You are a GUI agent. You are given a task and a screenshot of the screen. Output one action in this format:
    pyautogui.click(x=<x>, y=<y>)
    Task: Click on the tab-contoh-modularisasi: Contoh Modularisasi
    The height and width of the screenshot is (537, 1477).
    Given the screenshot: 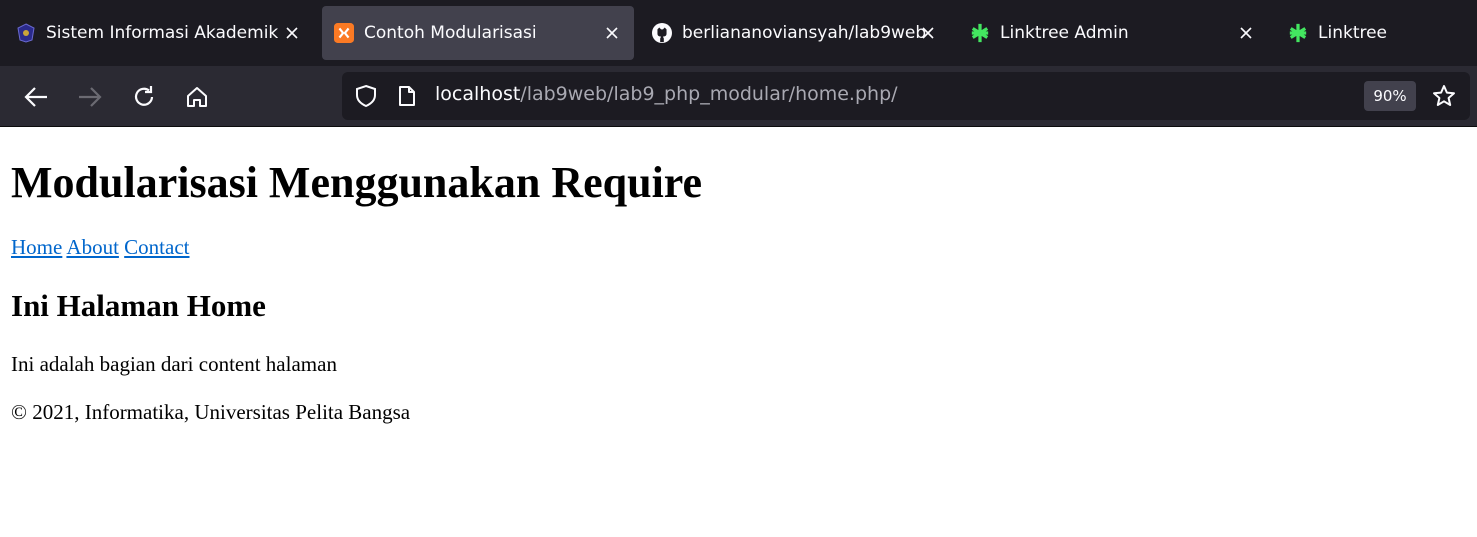 What is the action you would take?
    pyautogui.click(x=478, y=33)
    